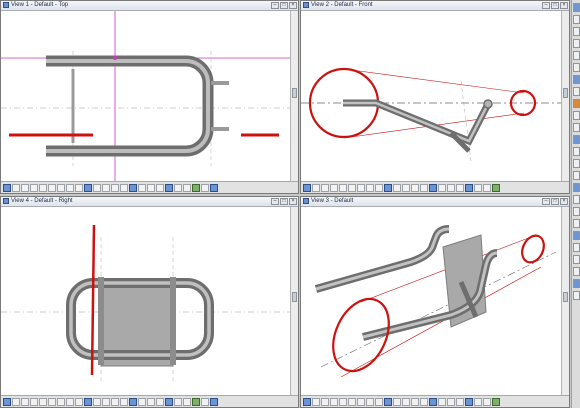  Describe the element at coordinates (435, 6) in the screenshot. I see `viewport-titlebar: View 2 - Default - Front – □ ×` at that location.